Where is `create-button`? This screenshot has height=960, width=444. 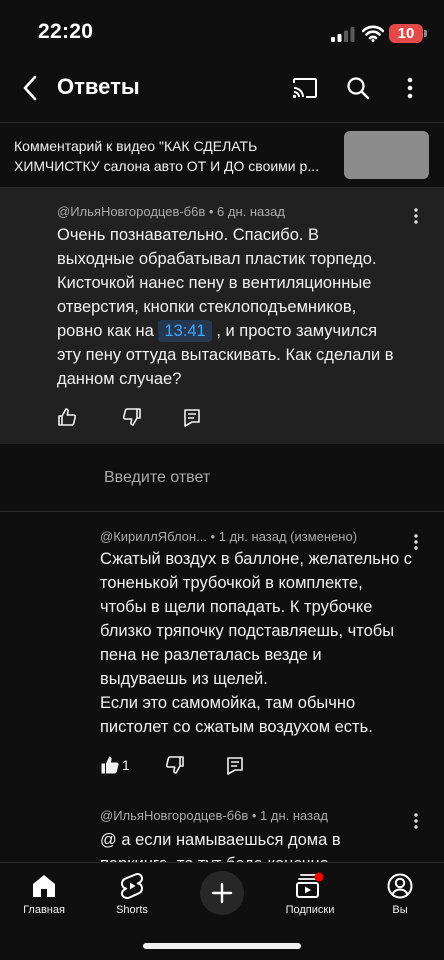 create-button is located at coordinates (222, 893).